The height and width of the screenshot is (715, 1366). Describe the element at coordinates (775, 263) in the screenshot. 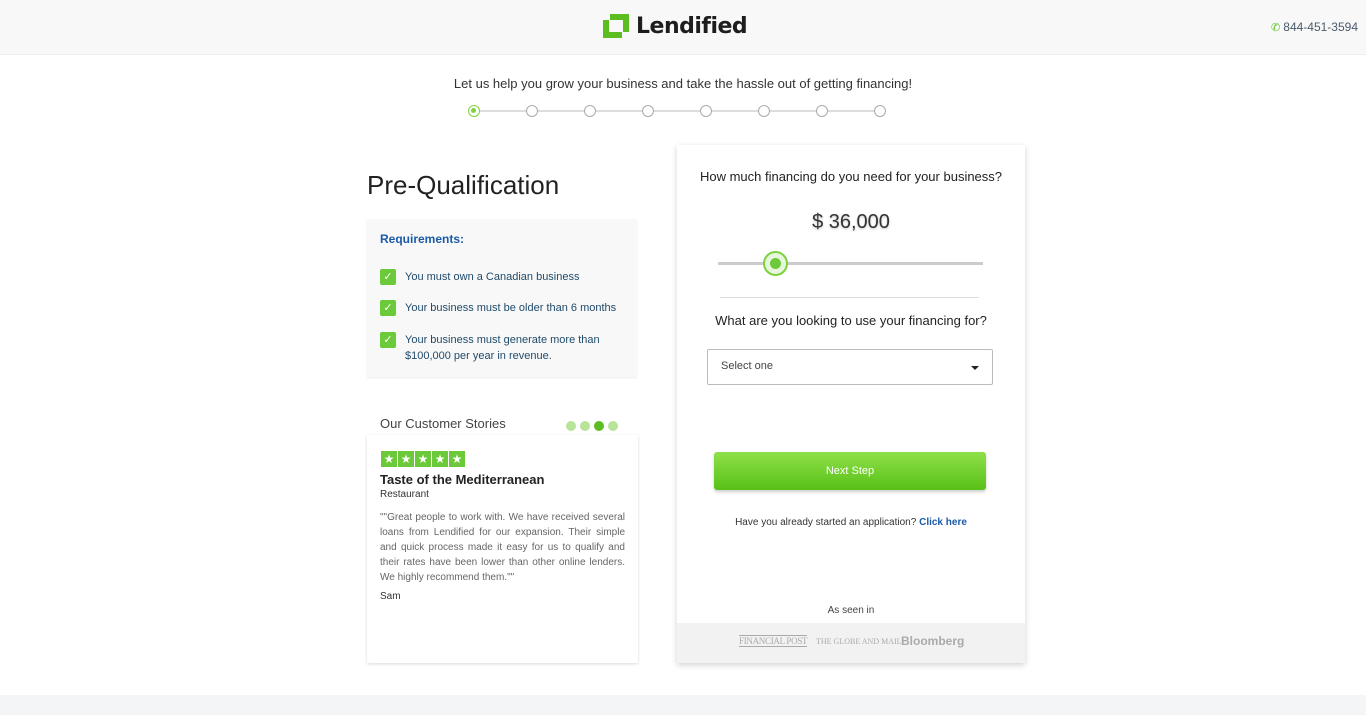

I see `amount-slider-handle` at that location.